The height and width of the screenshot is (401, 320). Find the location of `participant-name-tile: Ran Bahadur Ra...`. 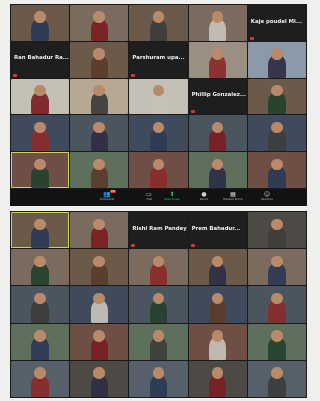

participant-name-tile: Ran Bahadur Ra... is located at coordinates (40, 59).